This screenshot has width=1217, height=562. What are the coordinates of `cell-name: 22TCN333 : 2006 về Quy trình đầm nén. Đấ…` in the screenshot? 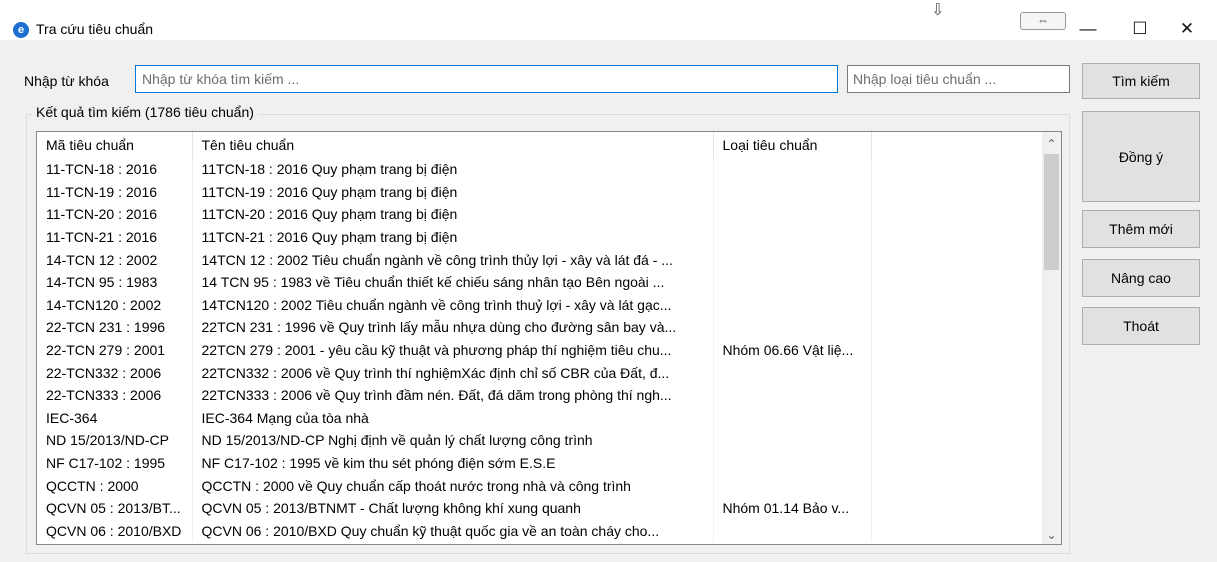 It's located at (453, 395).